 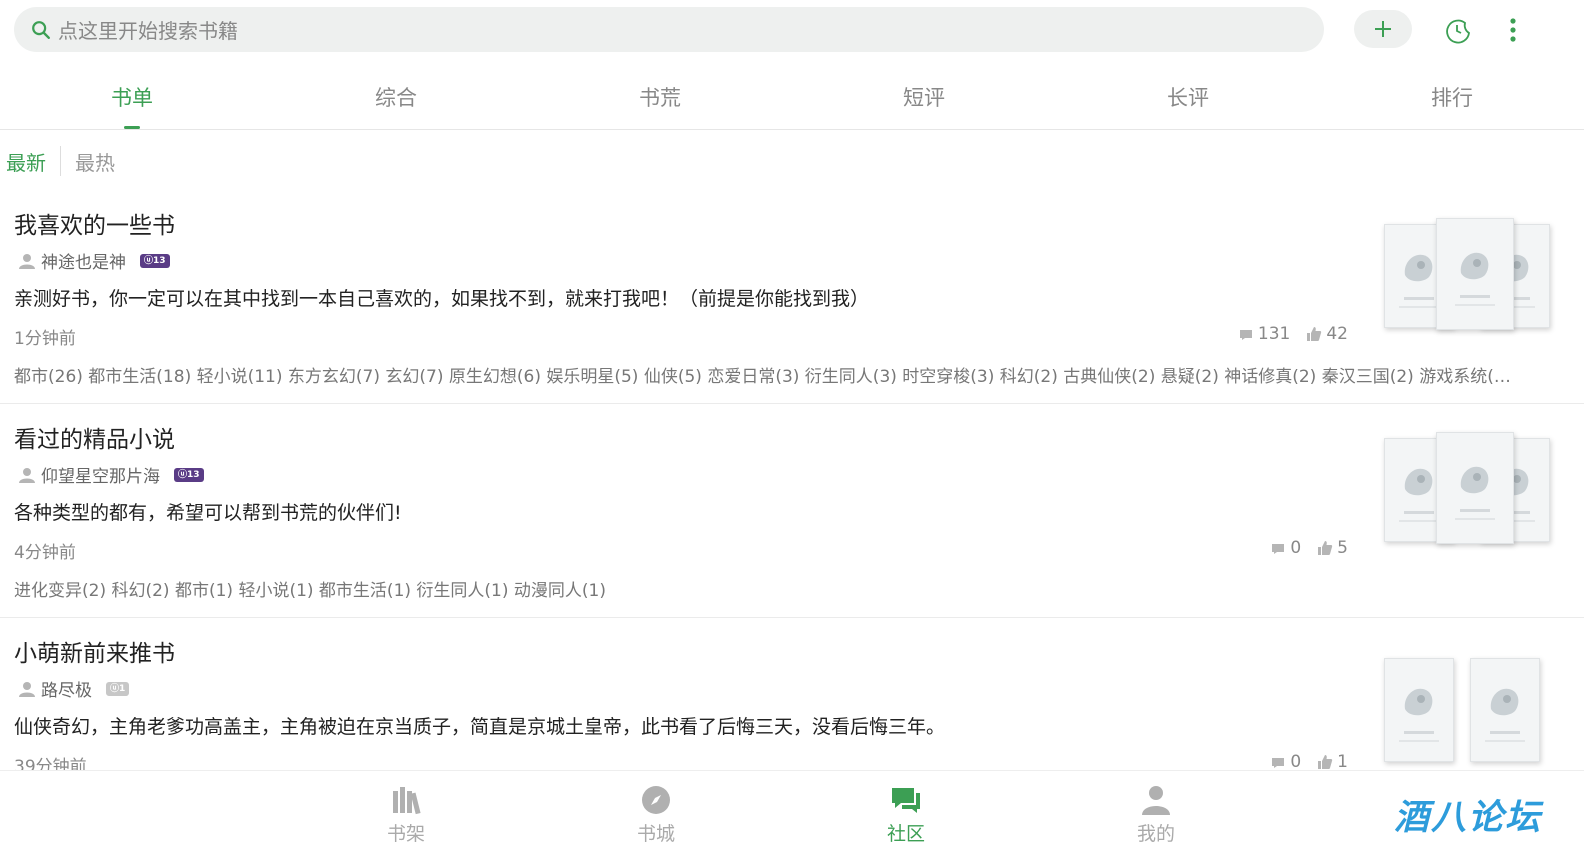 I want to click on tab-ranking: 排行, so click(x=1452, y=95).